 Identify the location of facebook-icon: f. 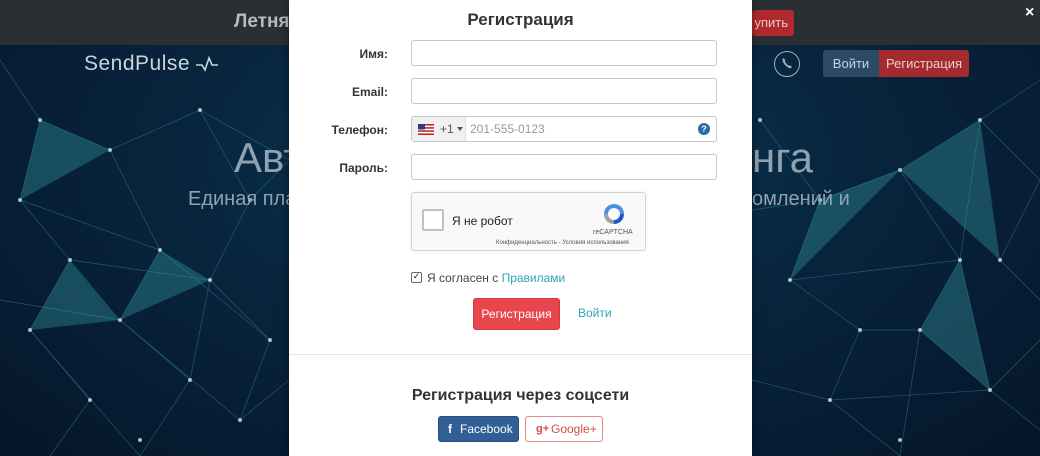
(450, 429).